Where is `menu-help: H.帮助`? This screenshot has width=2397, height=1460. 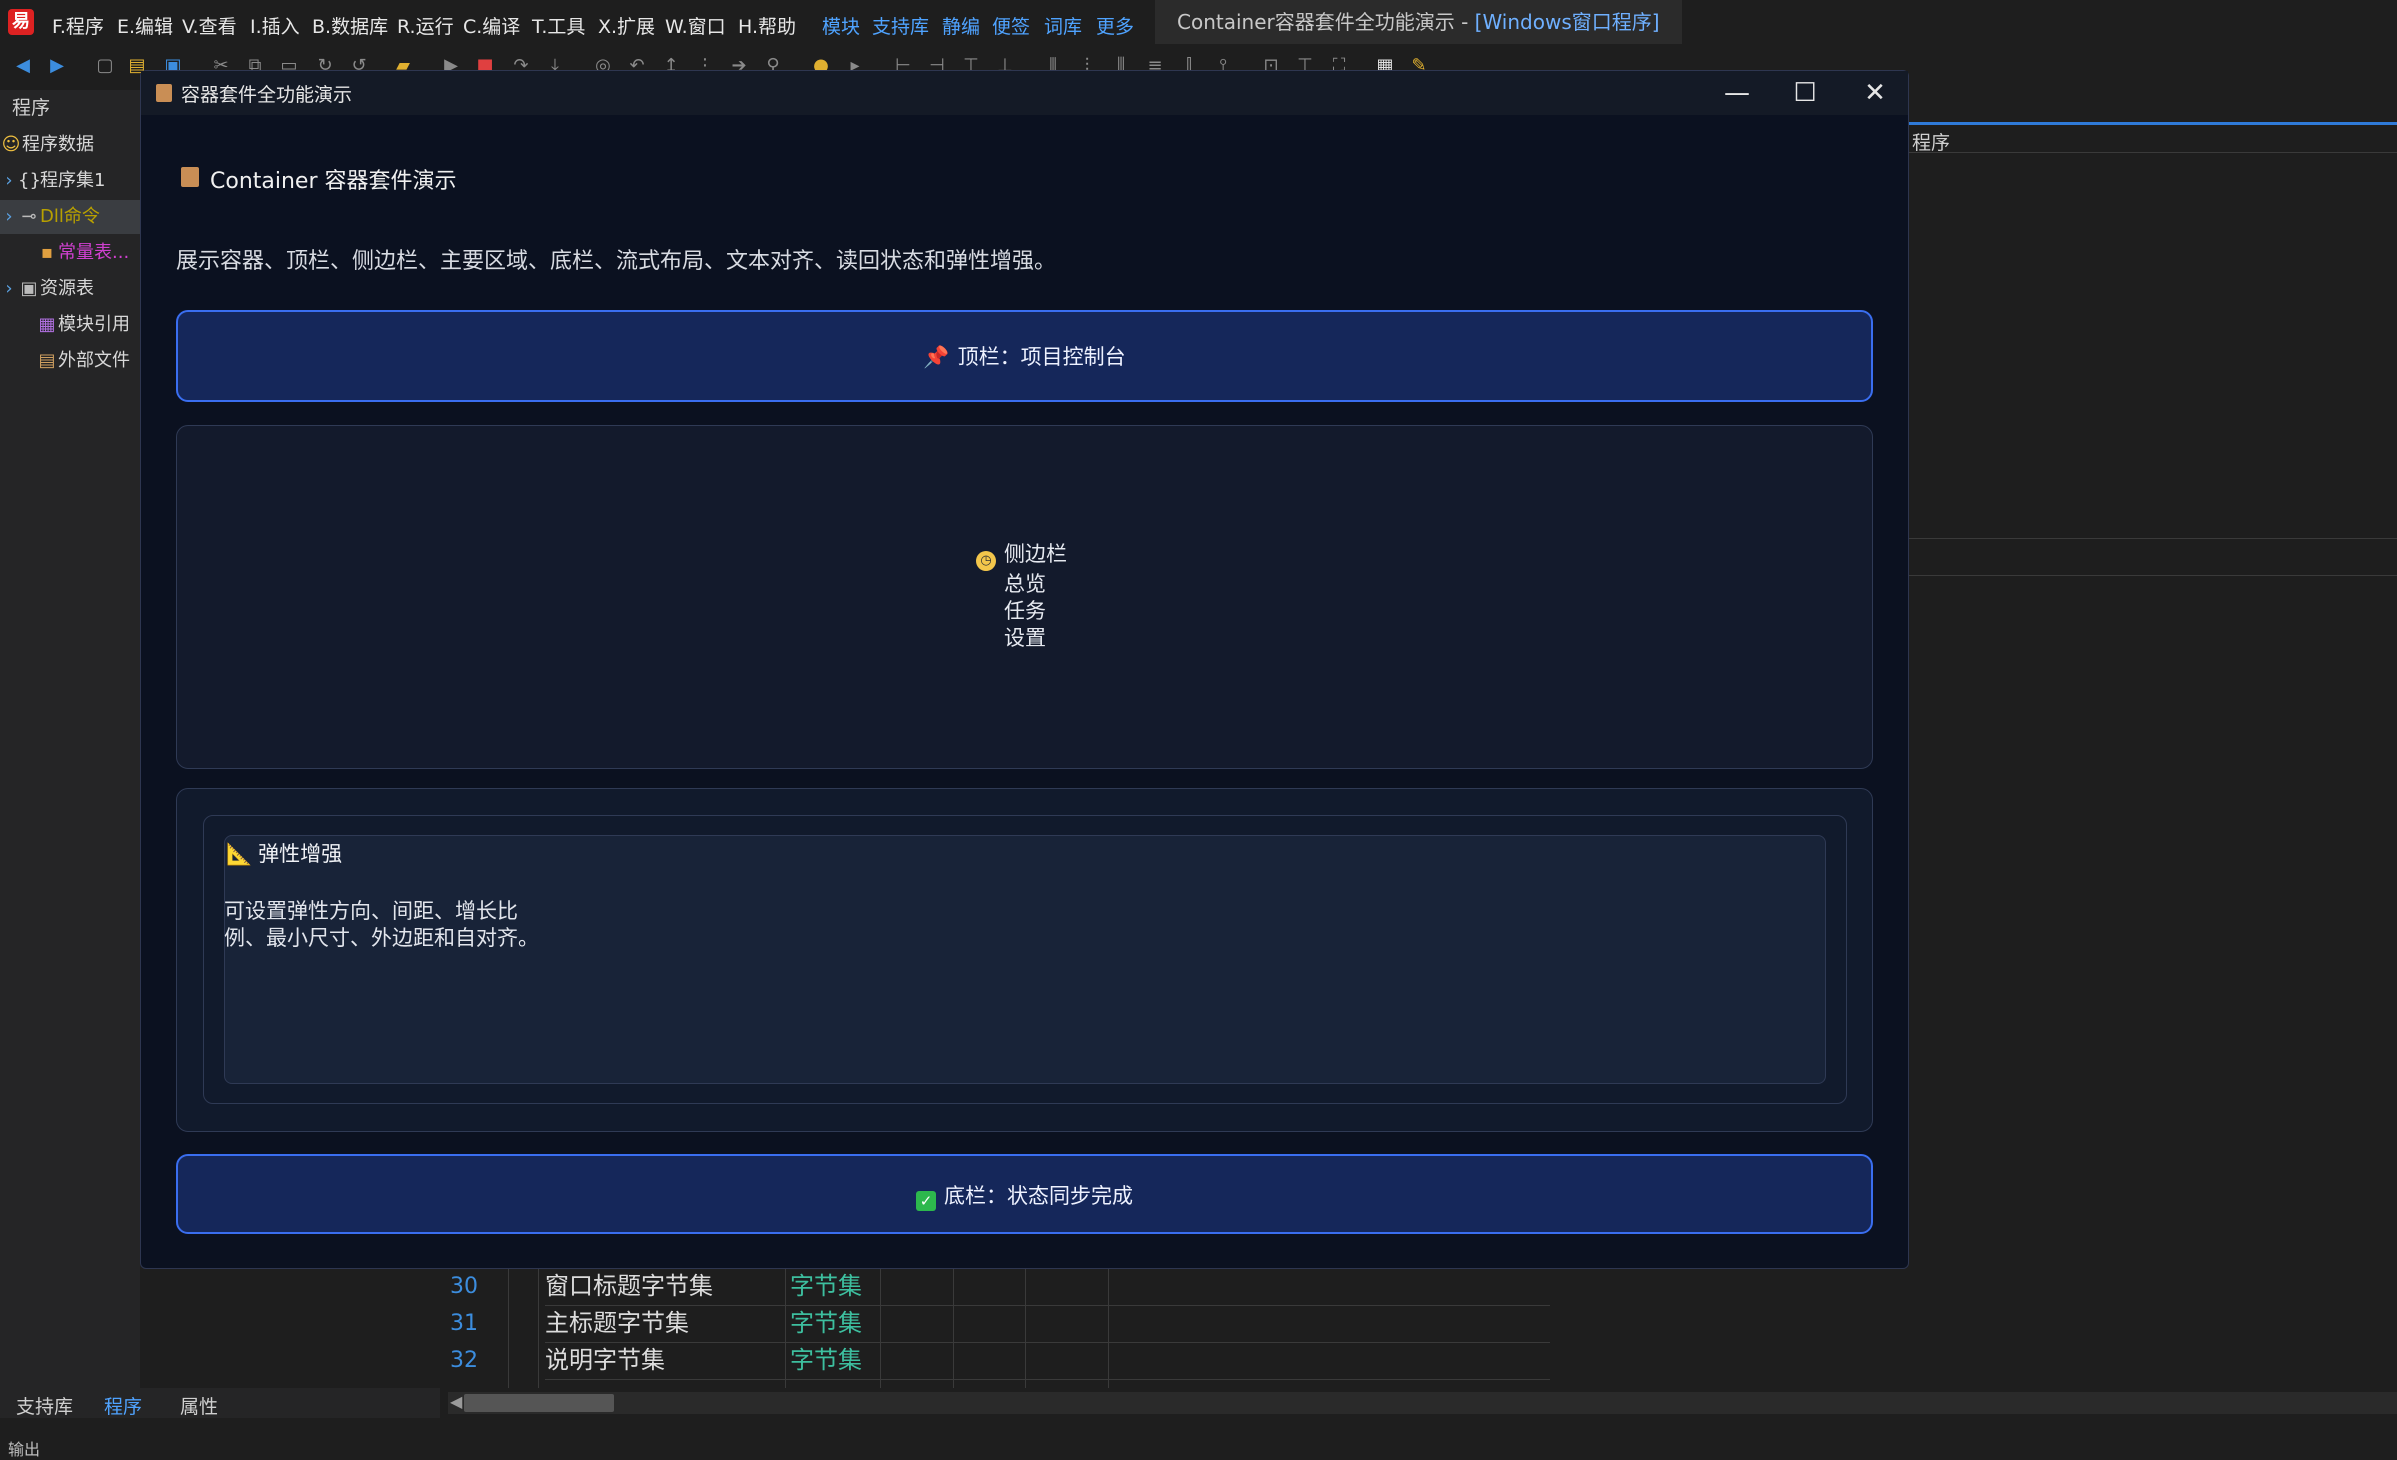 menu-help: H.帮助 is located at coordinates (767, 25).